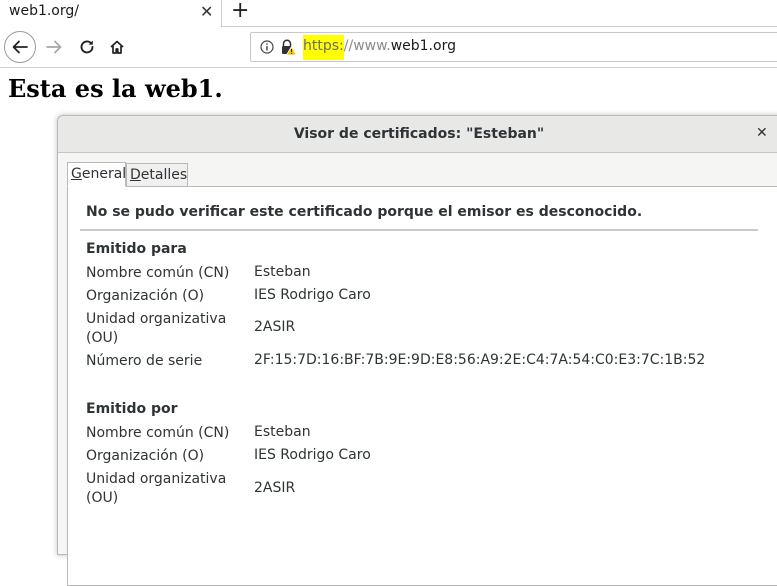  I want to click on forward-arrow-icon, so click(54, 47).